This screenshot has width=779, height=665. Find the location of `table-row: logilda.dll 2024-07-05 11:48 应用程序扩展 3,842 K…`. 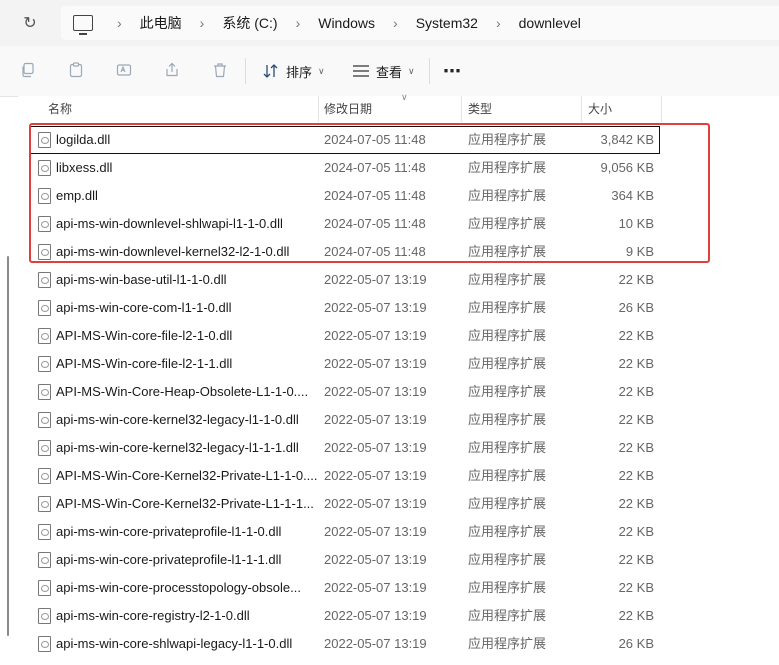

table-row: logilda.dll 2024-07-05 11:48 应用程序扩展 3,842 K… is located at coordinates (345, 140).